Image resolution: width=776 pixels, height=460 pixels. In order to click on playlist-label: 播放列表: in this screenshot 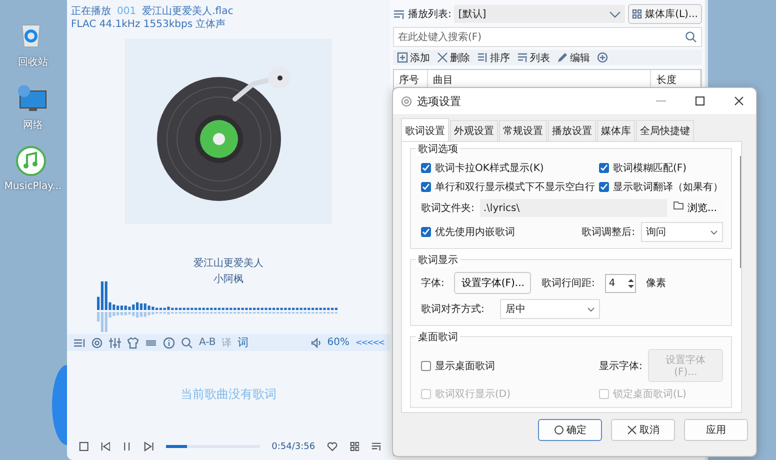, I will do `click(430, 14)`.